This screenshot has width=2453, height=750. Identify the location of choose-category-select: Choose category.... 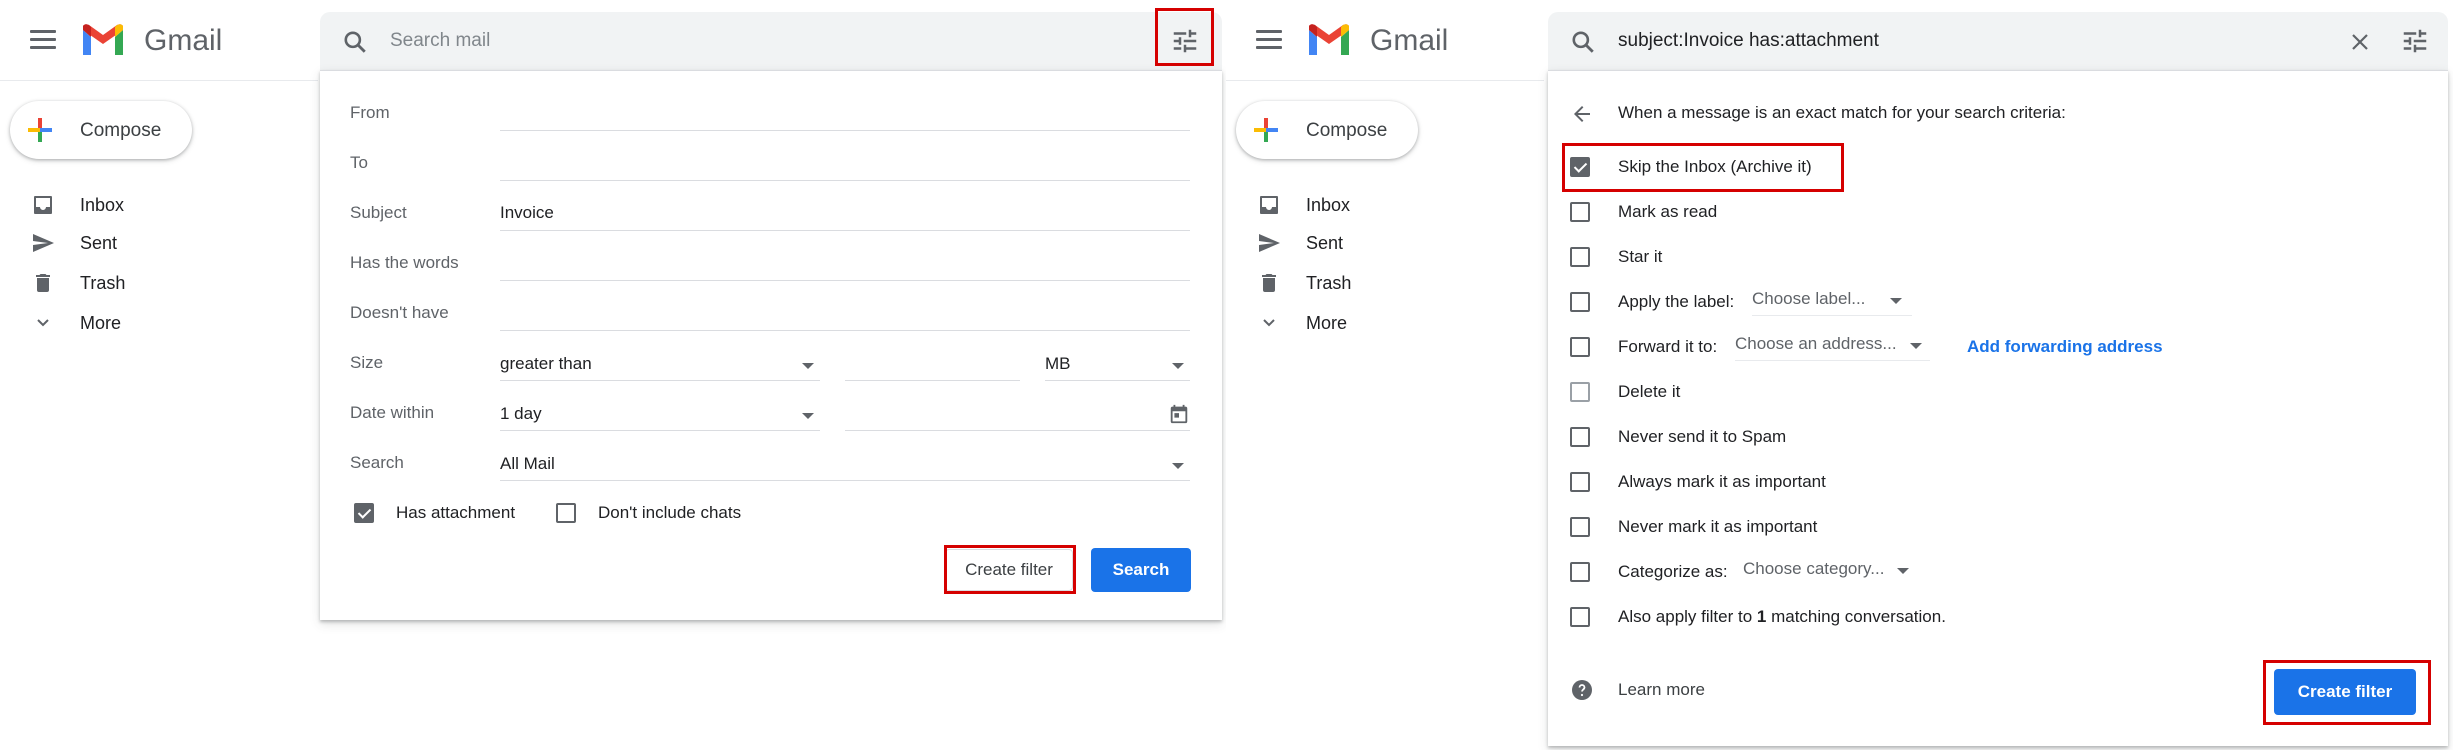
(1833, 570).